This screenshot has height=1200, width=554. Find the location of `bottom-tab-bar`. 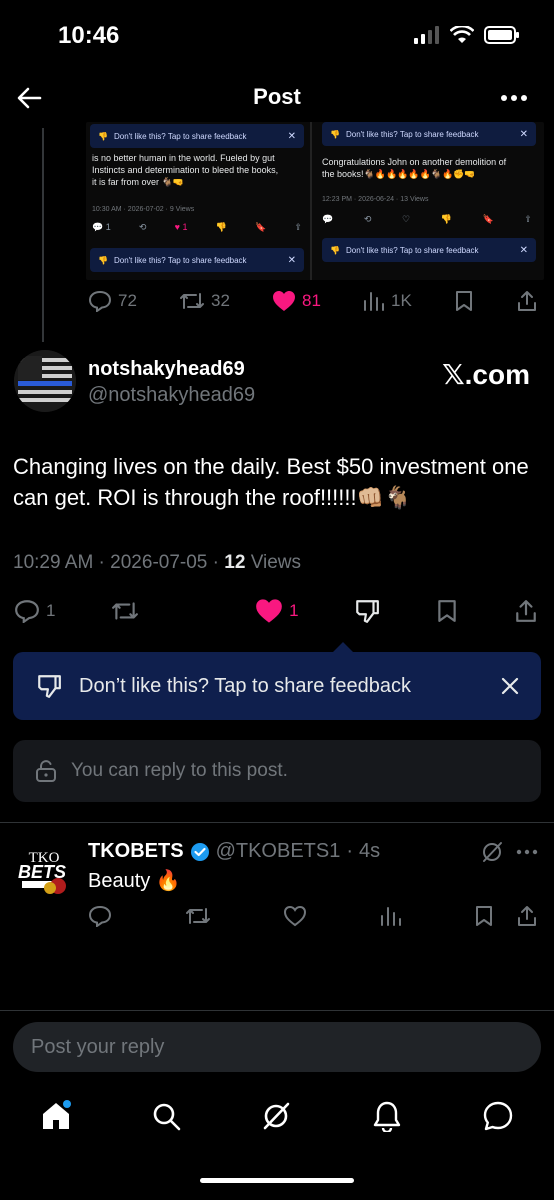

bottom-tab-bar is located at coordinates (277, 1117).